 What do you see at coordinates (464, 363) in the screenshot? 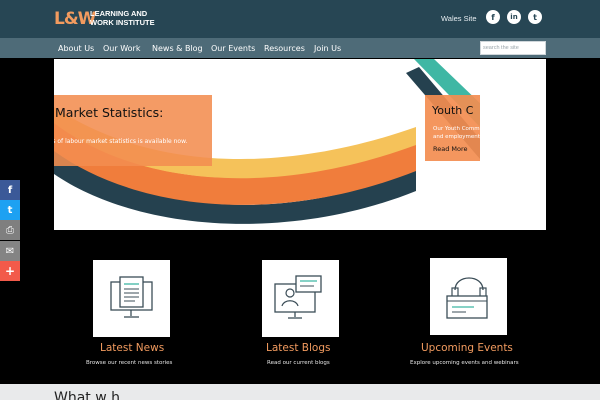
I see `upcoming-events-subtitle: Explore upcoming events and webinars` at bounding box center [464, 363].